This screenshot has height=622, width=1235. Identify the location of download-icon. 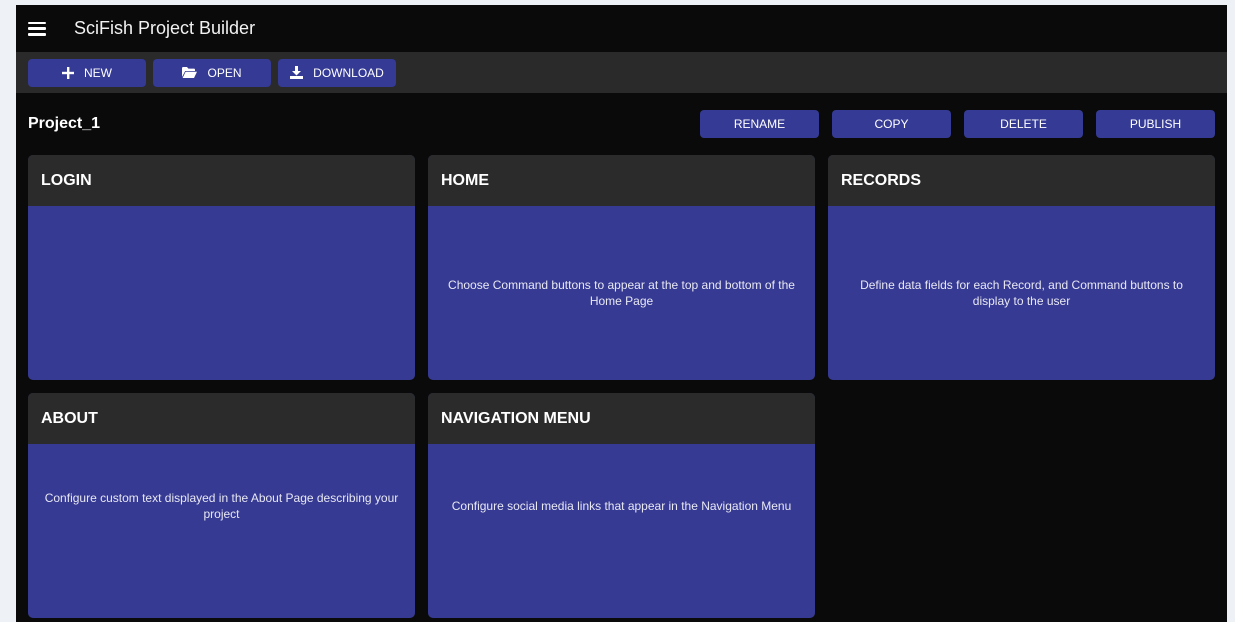
(297, 72).